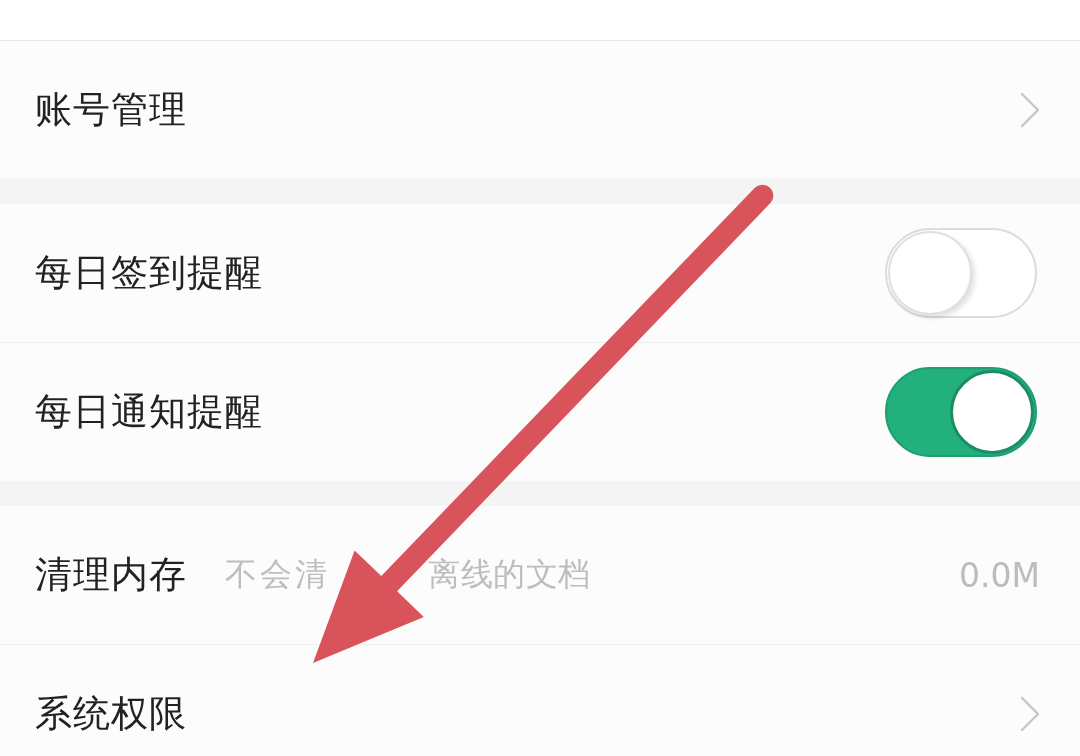 The width and height of the screenshot is (1080, 756). Describe the element at coordinates (509, 574) in the screenshot. I see `hint-text: 离线的文档` at that location.